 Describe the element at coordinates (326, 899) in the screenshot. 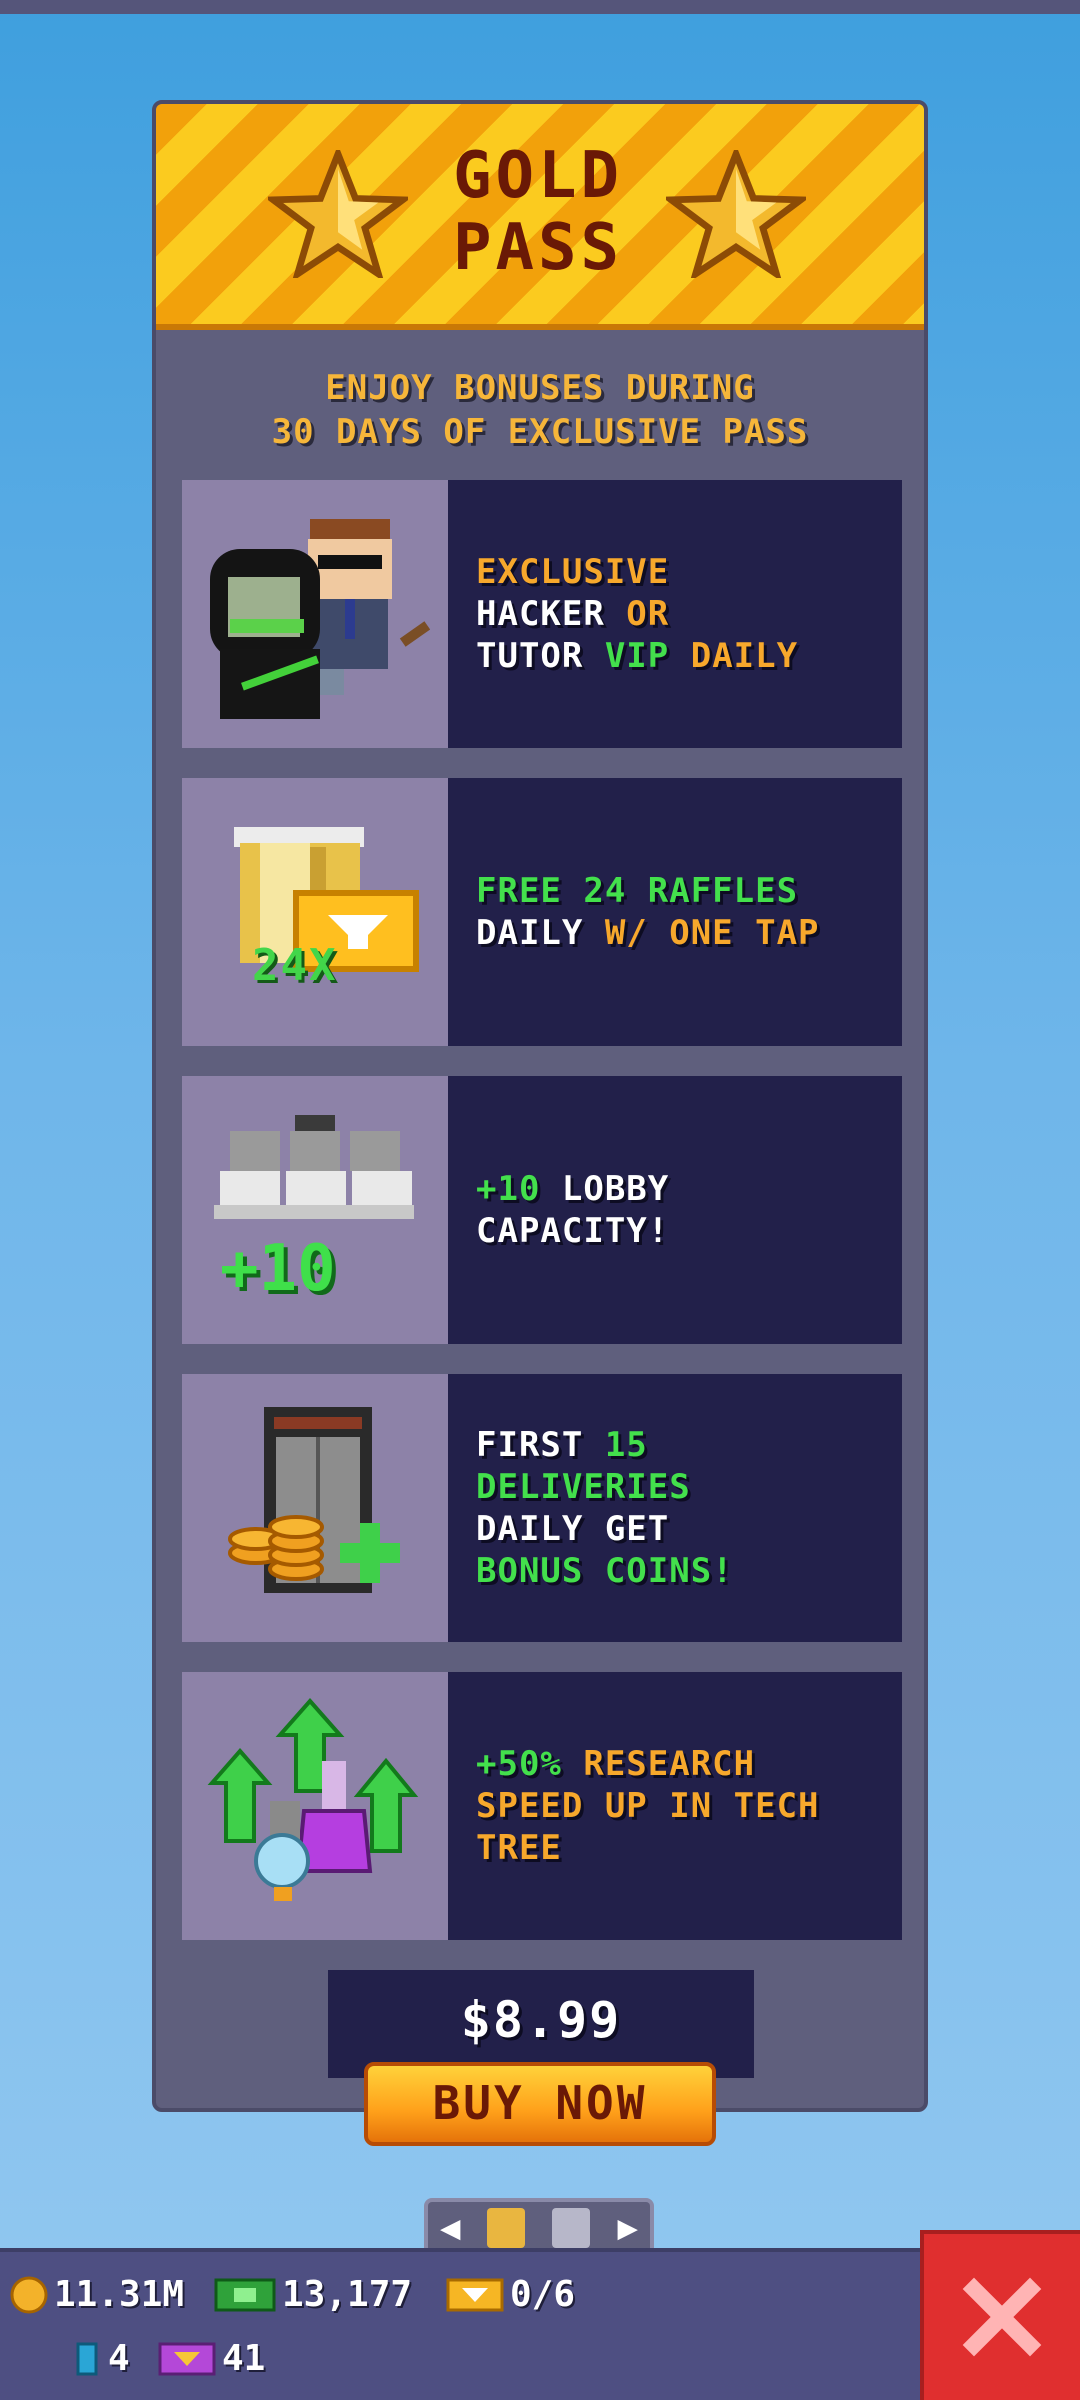

I see `raffle-tickets-icon` at that location.